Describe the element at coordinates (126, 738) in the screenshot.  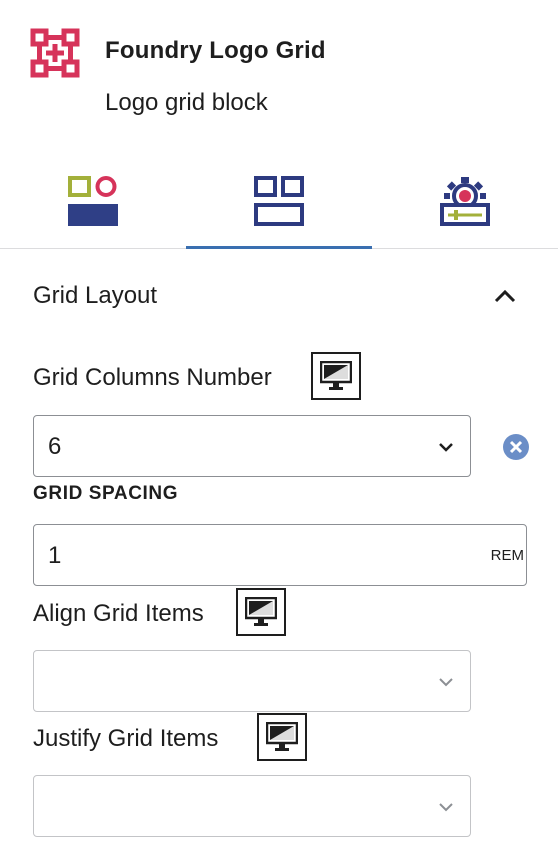
I see `justify-label: Justify Grid Items` at that location.